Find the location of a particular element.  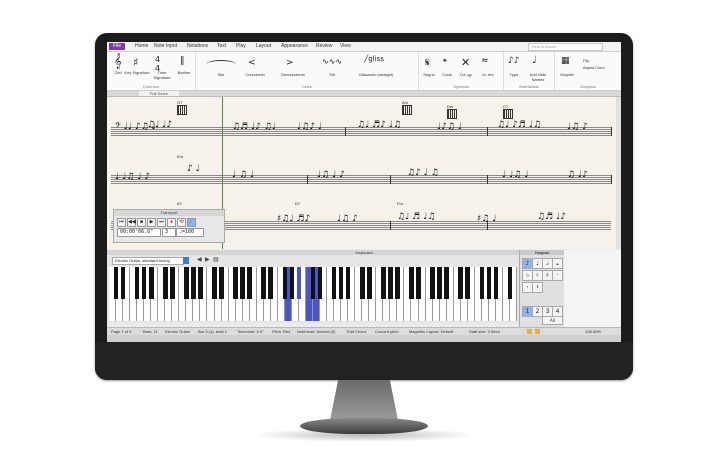

key-signature-icon: ♯ is located at coordinates (135, 62).